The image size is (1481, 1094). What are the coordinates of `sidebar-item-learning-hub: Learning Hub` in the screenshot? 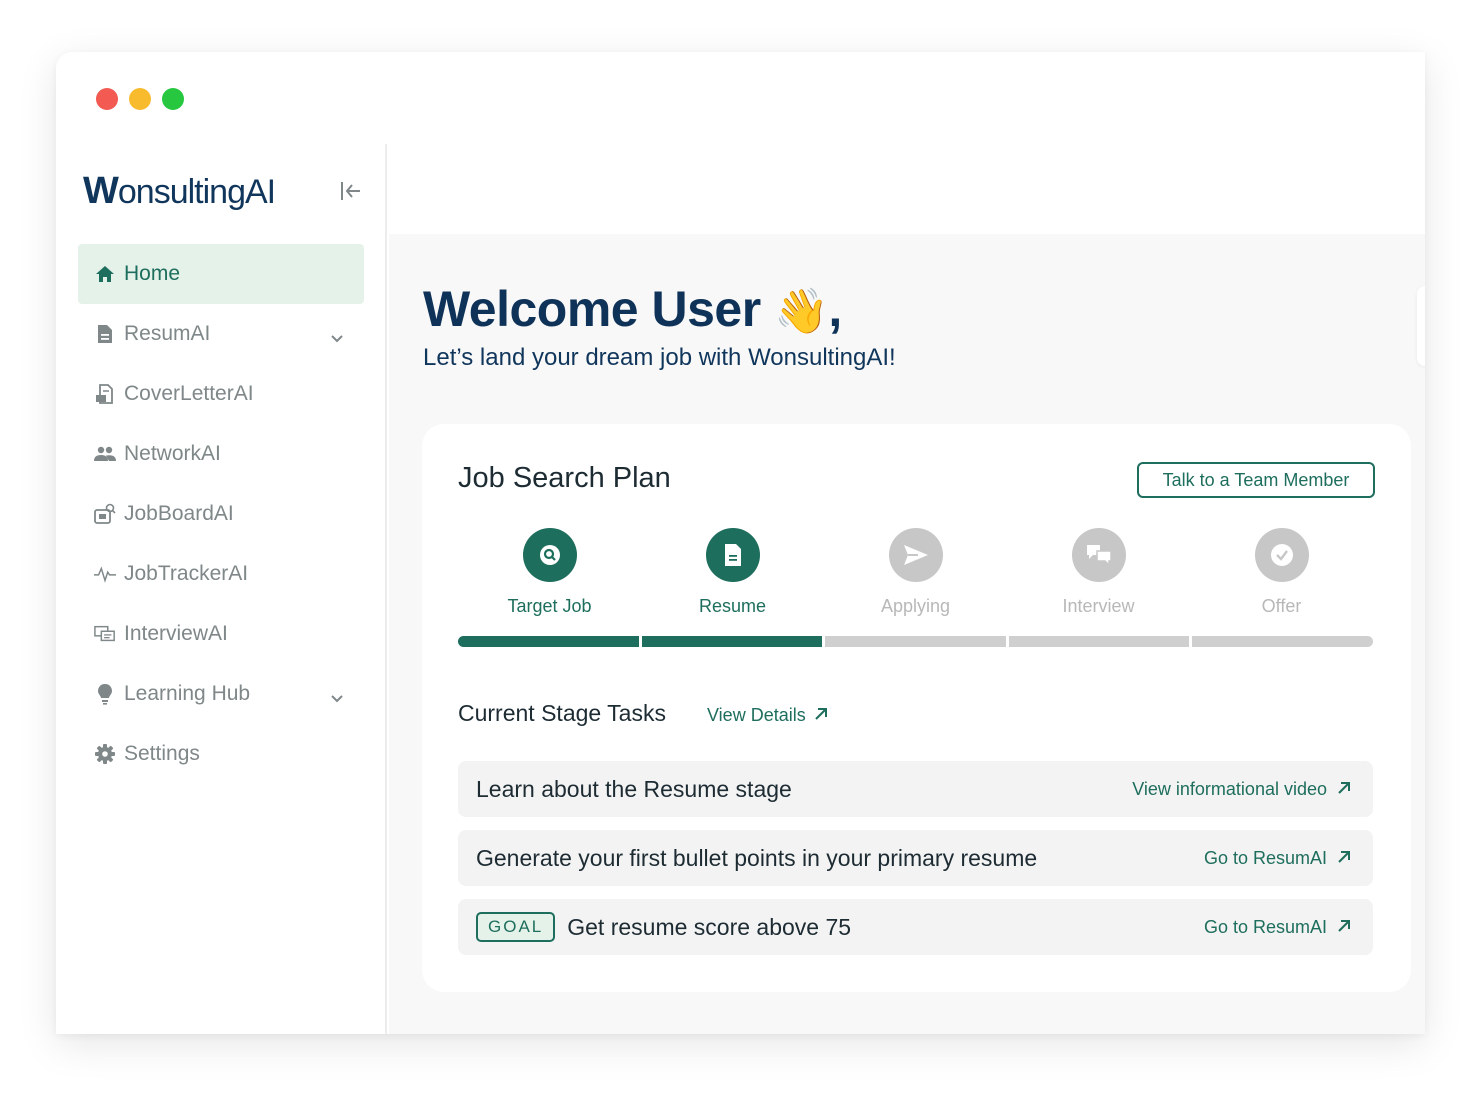 It's located at (221, 694).